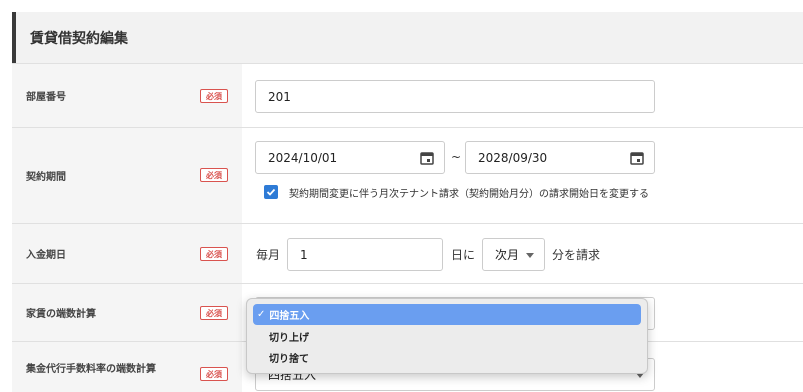 The height and width of the screenshot is (392, 803). Describe the element at coordinates (365, 254) in the screenshot. I see `payment-day-input: 1` at that location.